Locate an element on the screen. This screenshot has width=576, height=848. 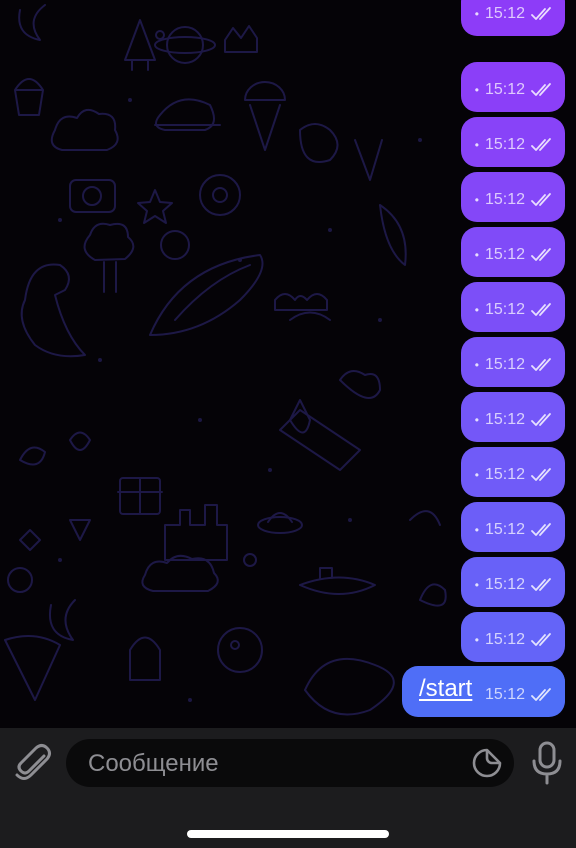
message-meta: 15:12 is located at coordinates (519, 695).